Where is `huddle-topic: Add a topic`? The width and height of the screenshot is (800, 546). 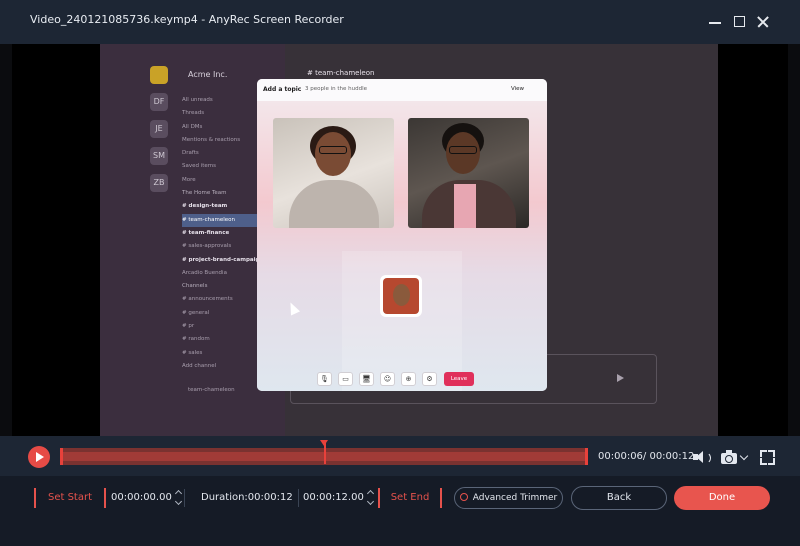 huddle-topic: Add a topic is located at coordinates (282, 89).